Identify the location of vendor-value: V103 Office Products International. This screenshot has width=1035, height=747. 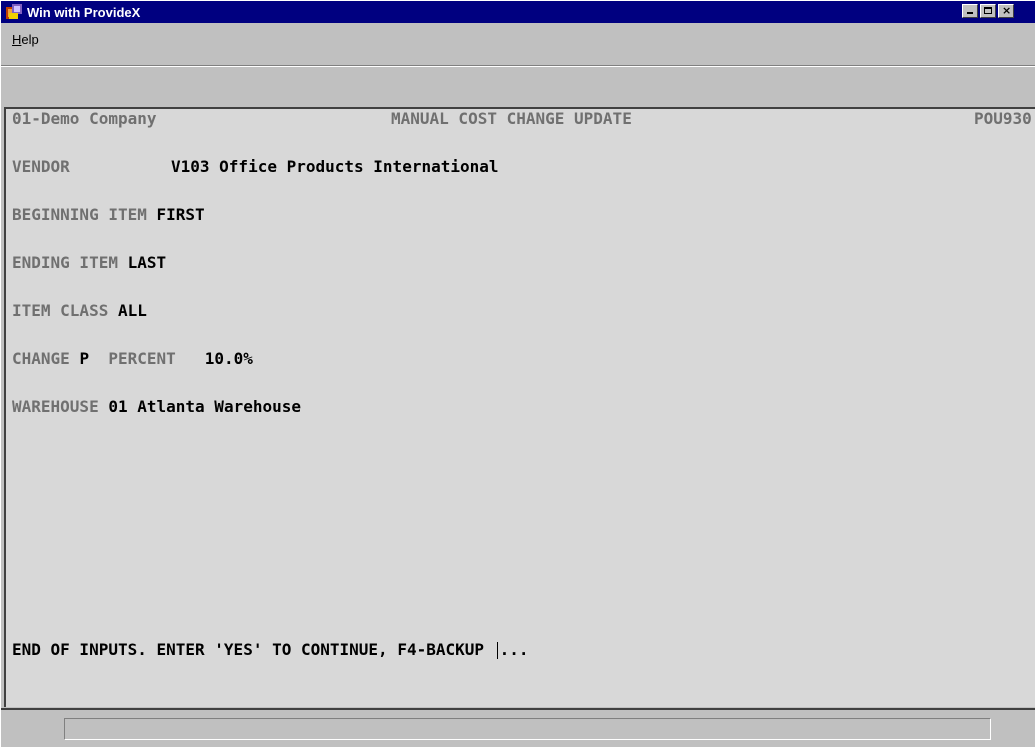
(335, 166).